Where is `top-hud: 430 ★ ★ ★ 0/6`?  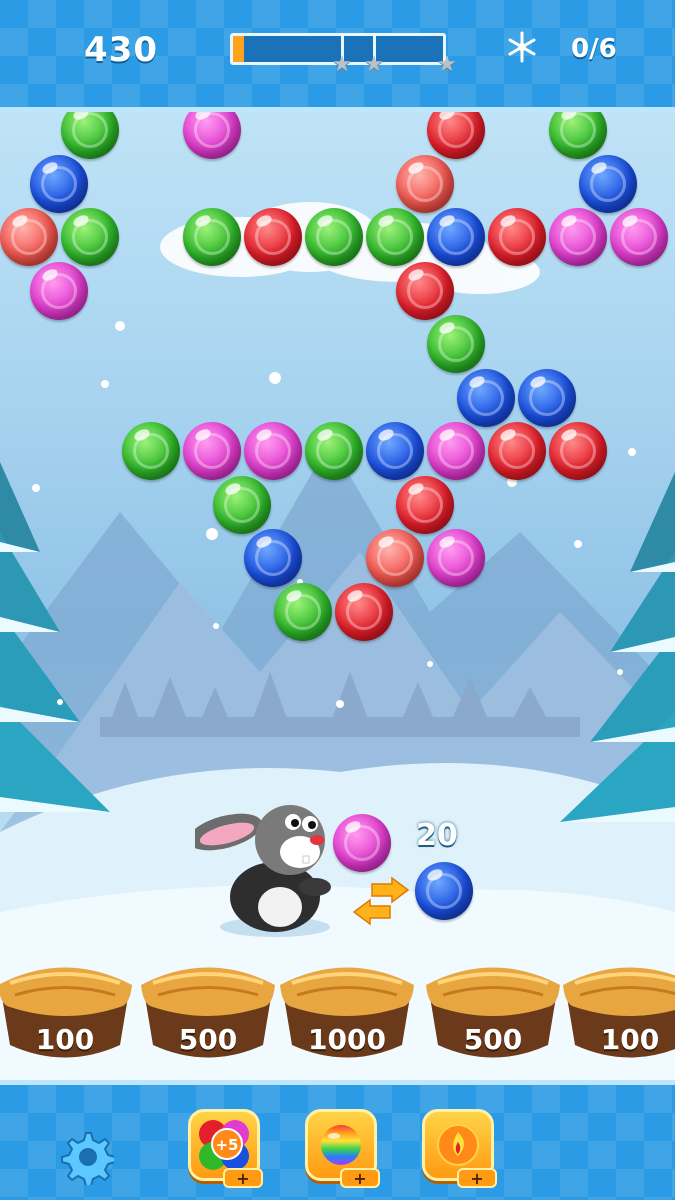 top-hud: 430 ★ ★ ★ 0/6 is located at coordinates (337, 56).